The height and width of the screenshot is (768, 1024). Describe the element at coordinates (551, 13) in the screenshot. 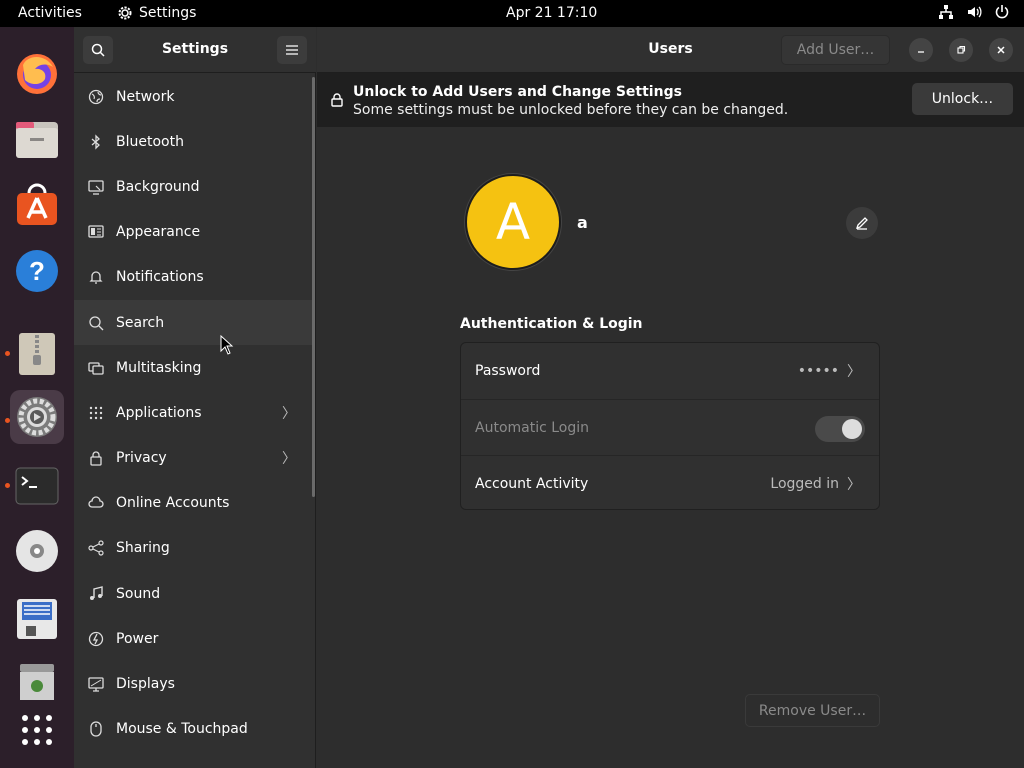

I see `clock: Apr 21 17:10` at that location.